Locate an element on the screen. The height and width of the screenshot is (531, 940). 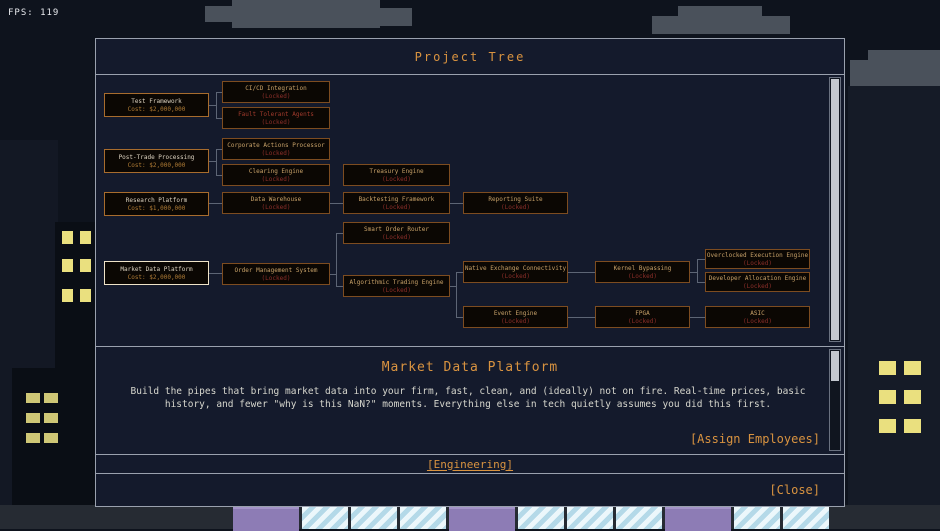
close-button: [Close] is located at coordinates (794, 490).